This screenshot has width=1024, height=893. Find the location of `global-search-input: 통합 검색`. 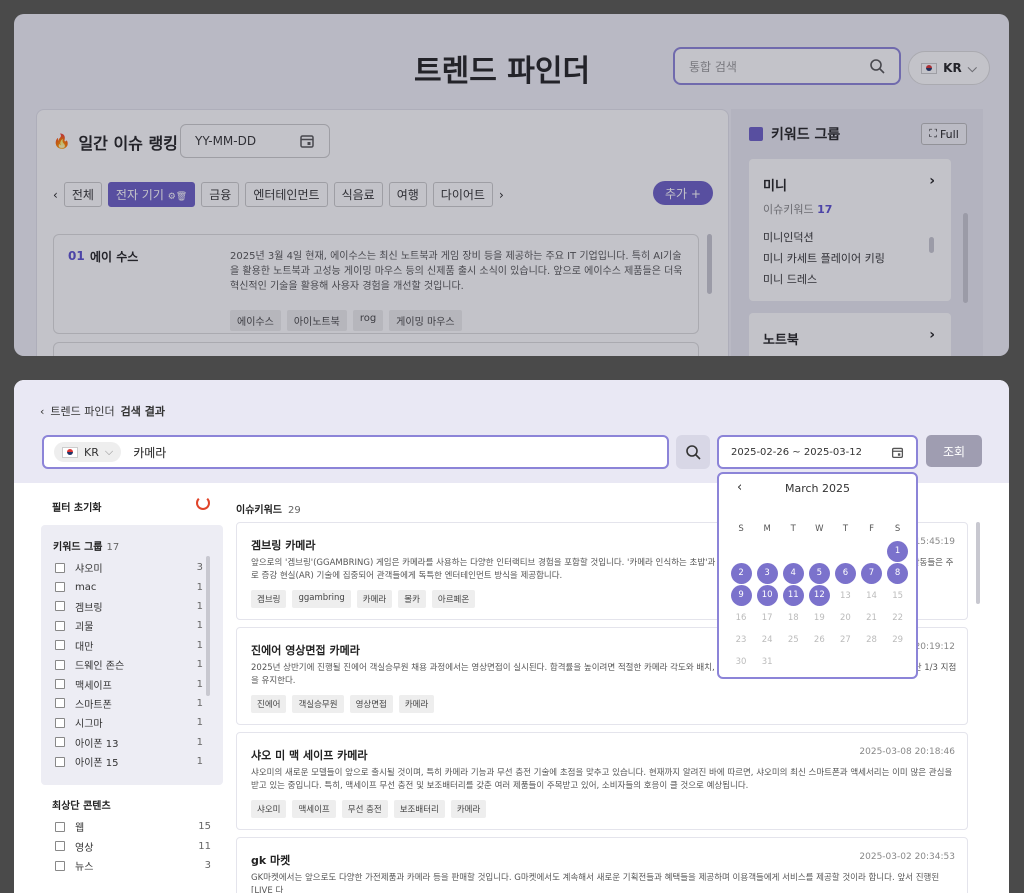

global-search-input: 통합 검색 is located at coordinates (787, 66).